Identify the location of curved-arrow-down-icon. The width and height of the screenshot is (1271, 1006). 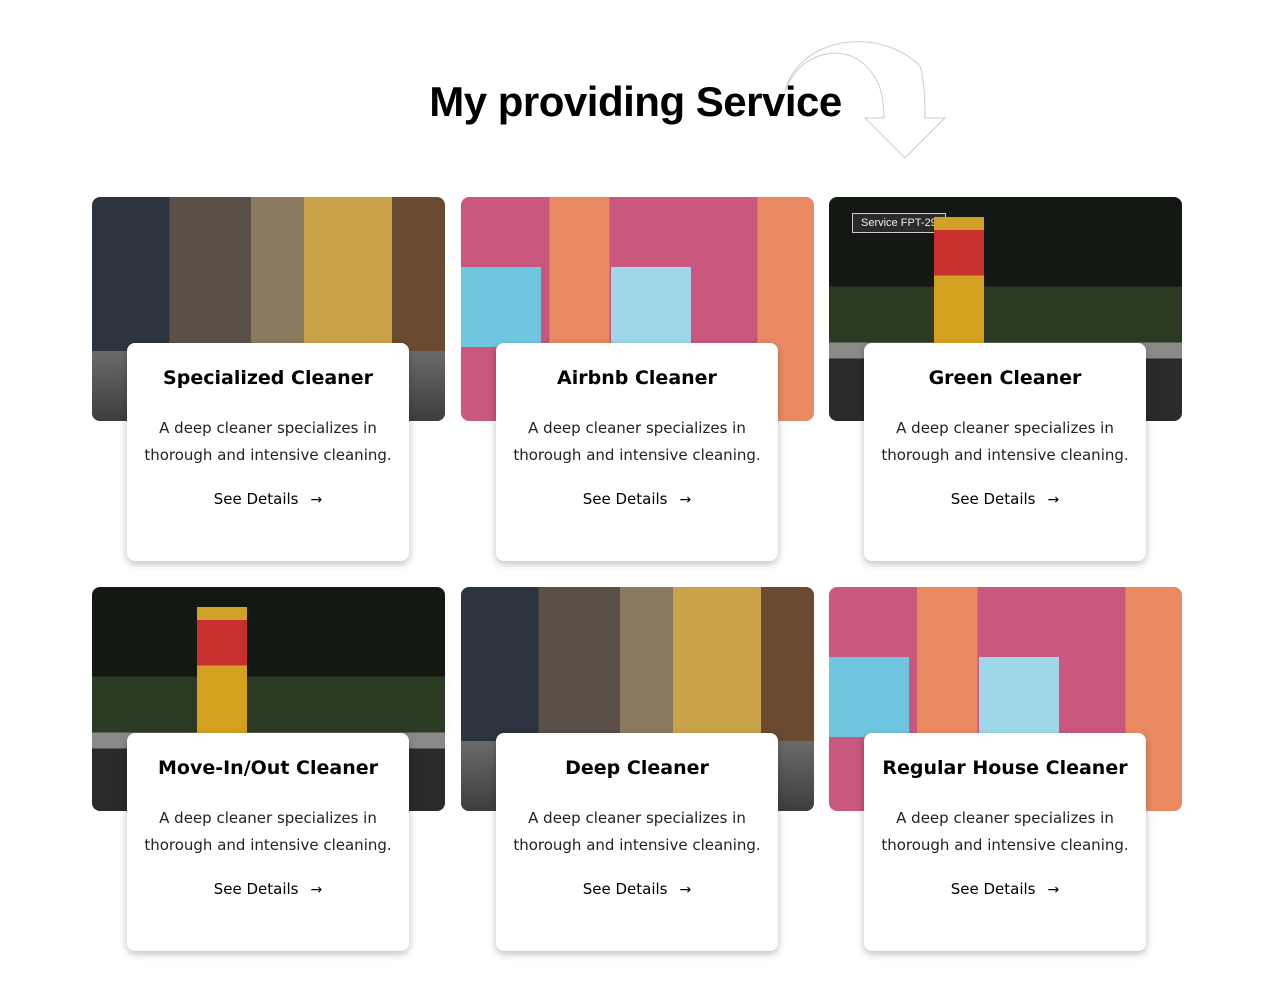
(865, 100).